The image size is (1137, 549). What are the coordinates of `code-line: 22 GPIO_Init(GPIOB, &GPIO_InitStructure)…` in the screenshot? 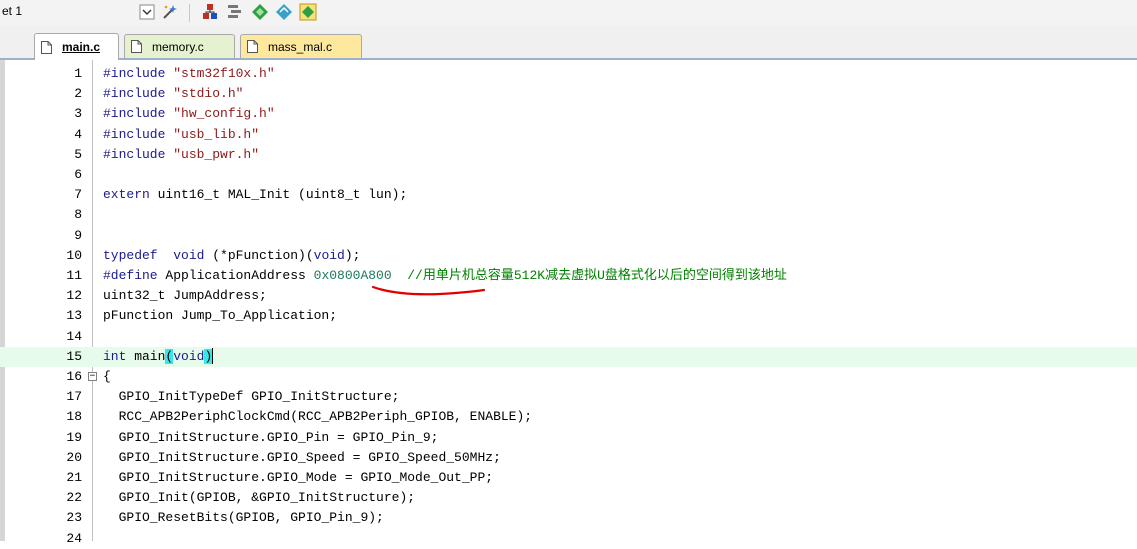 It's located at (568, 498).